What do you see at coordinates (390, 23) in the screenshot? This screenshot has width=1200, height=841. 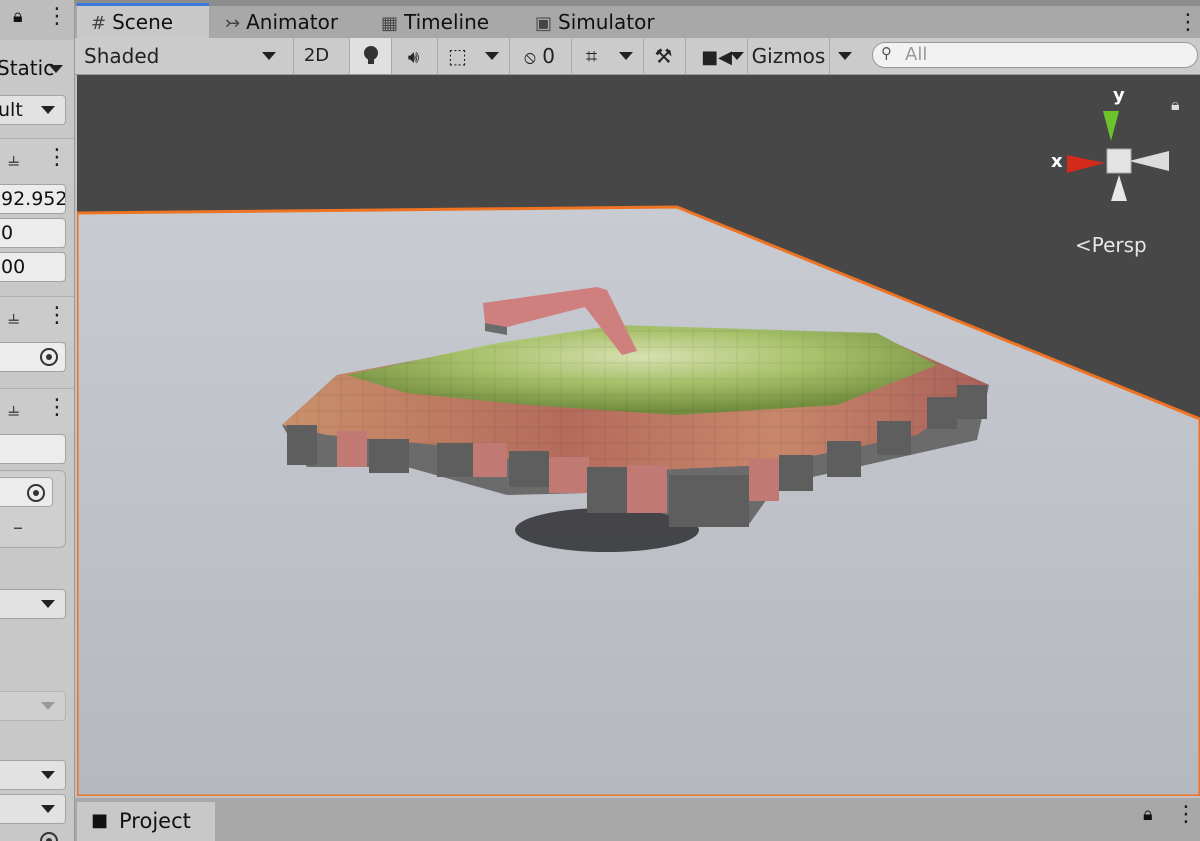 I see `film-icon: ▦` at bounding box center [390, 23].